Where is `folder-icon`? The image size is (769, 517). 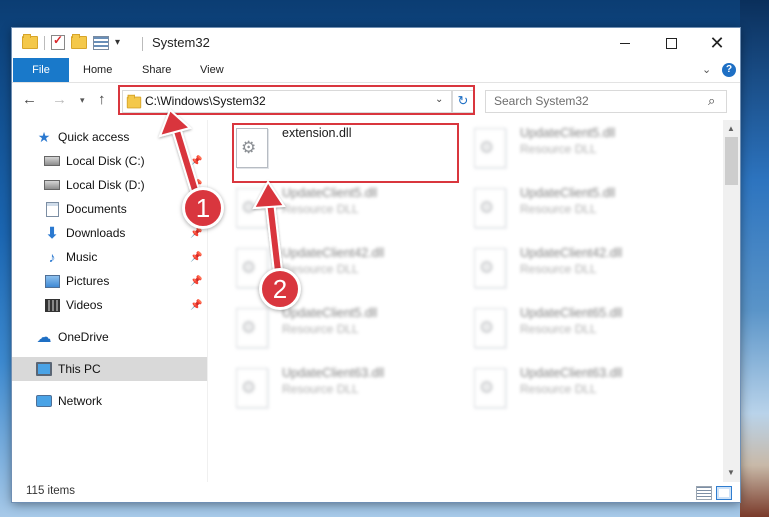 folder-icon is located at coordinates (30, 41).